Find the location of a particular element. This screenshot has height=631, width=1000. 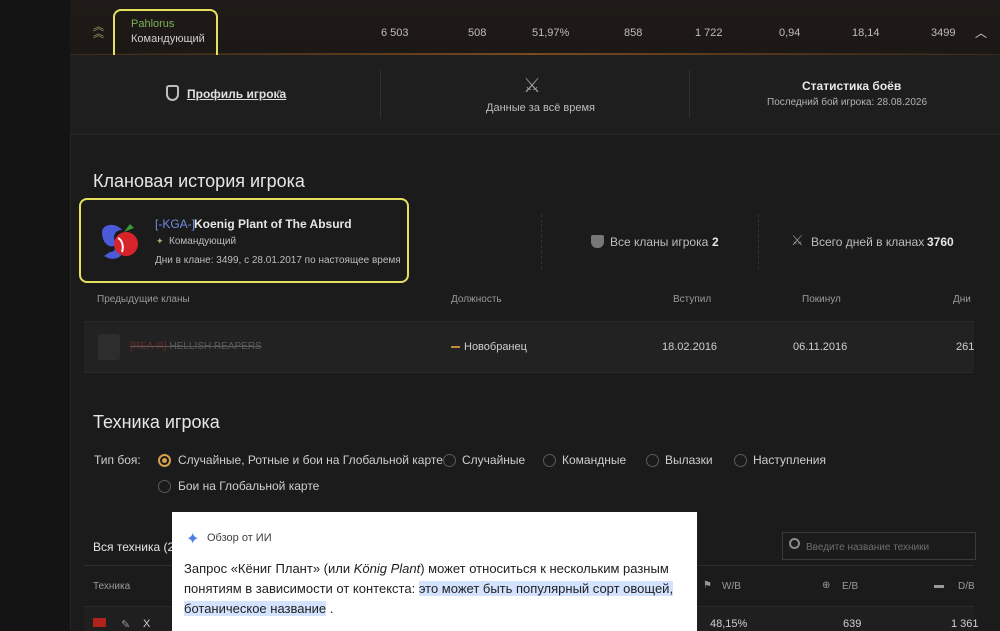

col-eb: E/B is located at coordinates (850, 586).